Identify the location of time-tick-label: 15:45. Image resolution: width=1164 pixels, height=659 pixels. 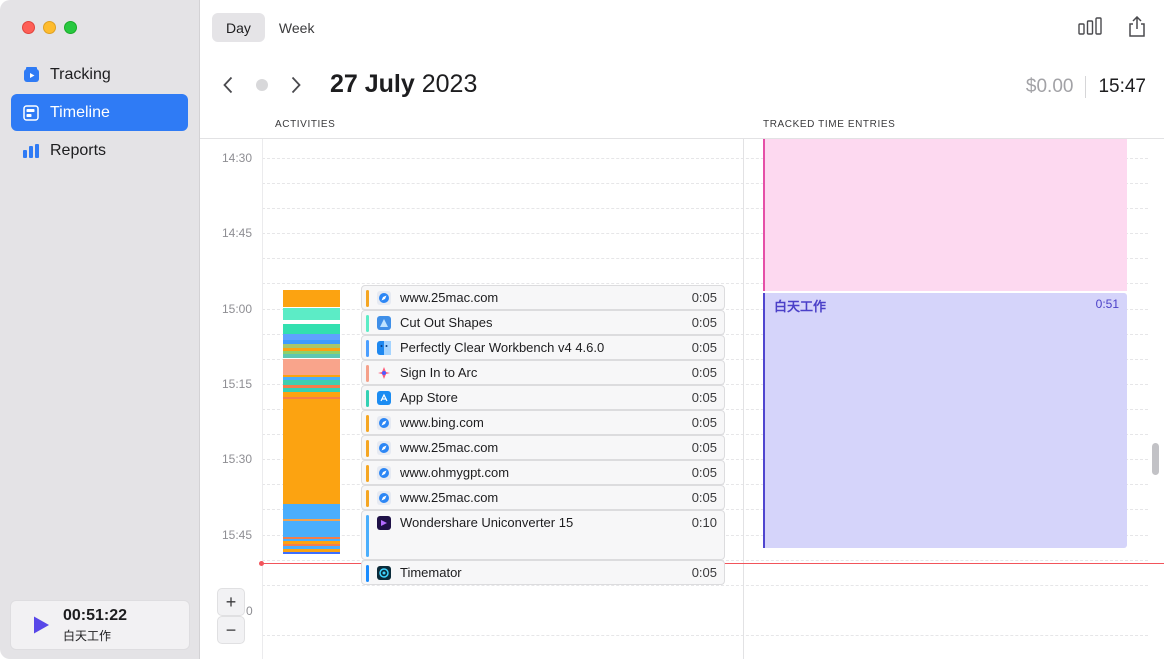
(237, 534).